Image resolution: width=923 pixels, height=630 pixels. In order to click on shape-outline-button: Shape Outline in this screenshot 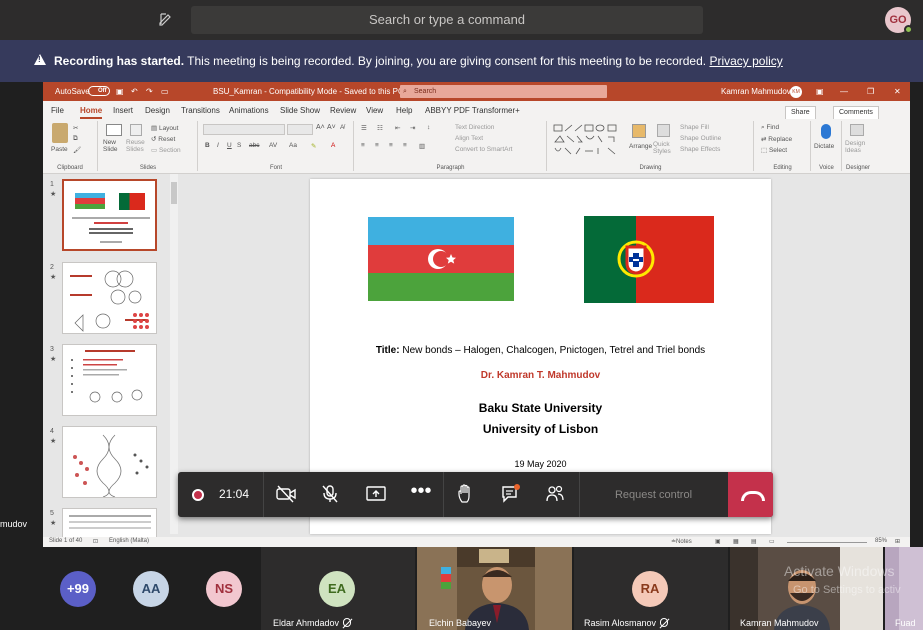, I will do `click(700, 138)`.